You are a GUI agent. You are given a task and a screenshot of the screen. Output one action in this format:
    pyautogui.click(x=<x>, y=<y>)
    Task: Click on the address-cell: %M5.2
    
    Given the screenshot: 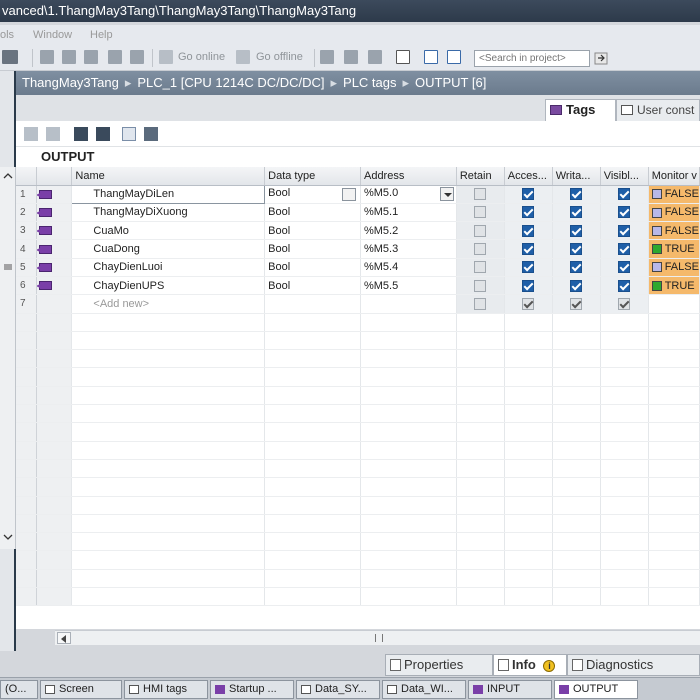 What is the action you would take?
    pyautogui.click(x=408, y=231)
    